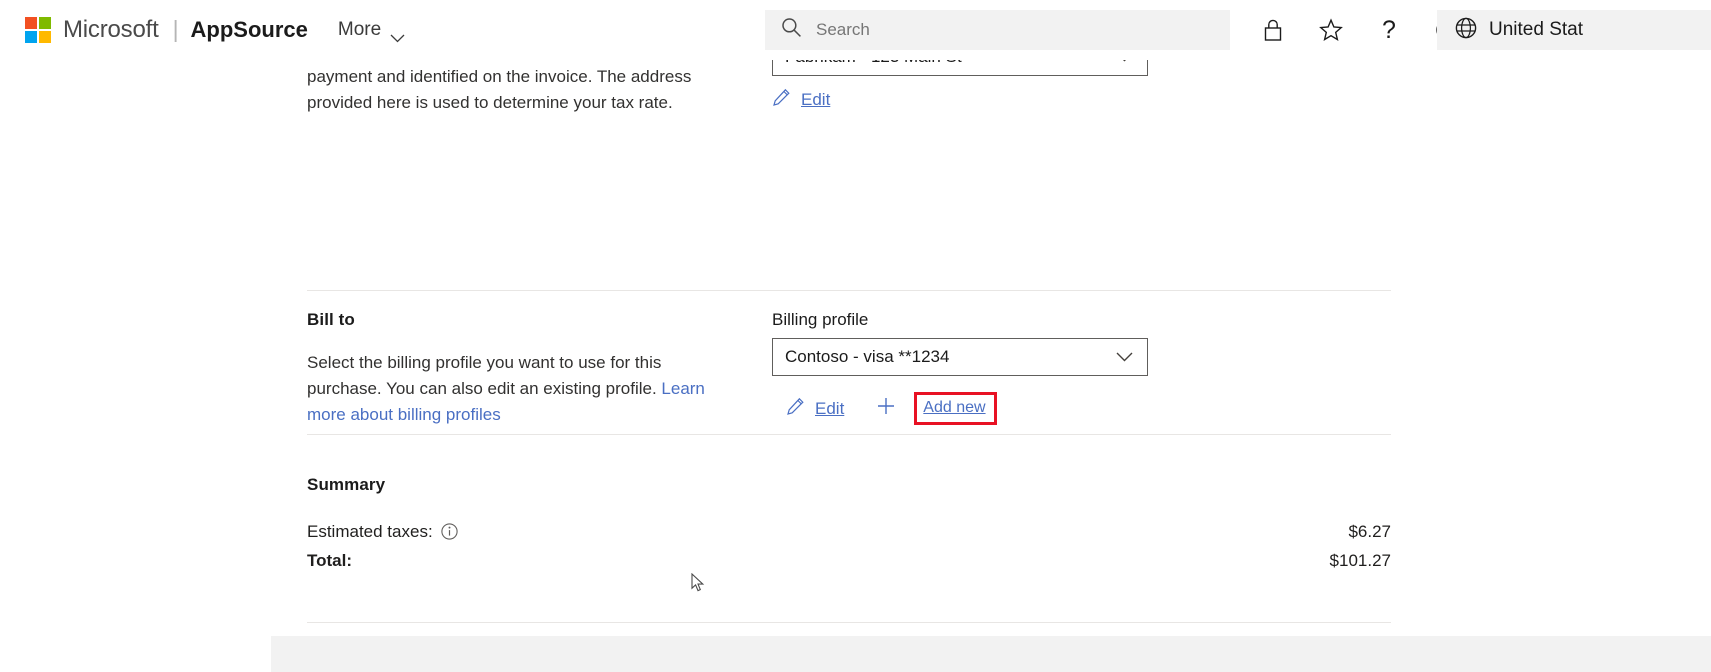 Image resolution: width=1711 pixels, height=672 pixels. What do you see at coordinates (346, 484) in the screenshot?
I see `summary-title: Summary` at bounding box center [346, 484].